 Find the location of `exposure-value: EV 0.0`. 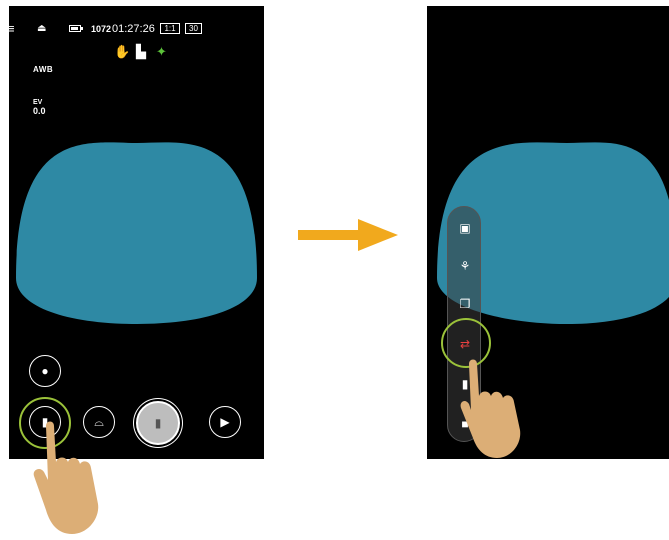

exposure-value: EV 0.0 is located at coordinates (39, 107).